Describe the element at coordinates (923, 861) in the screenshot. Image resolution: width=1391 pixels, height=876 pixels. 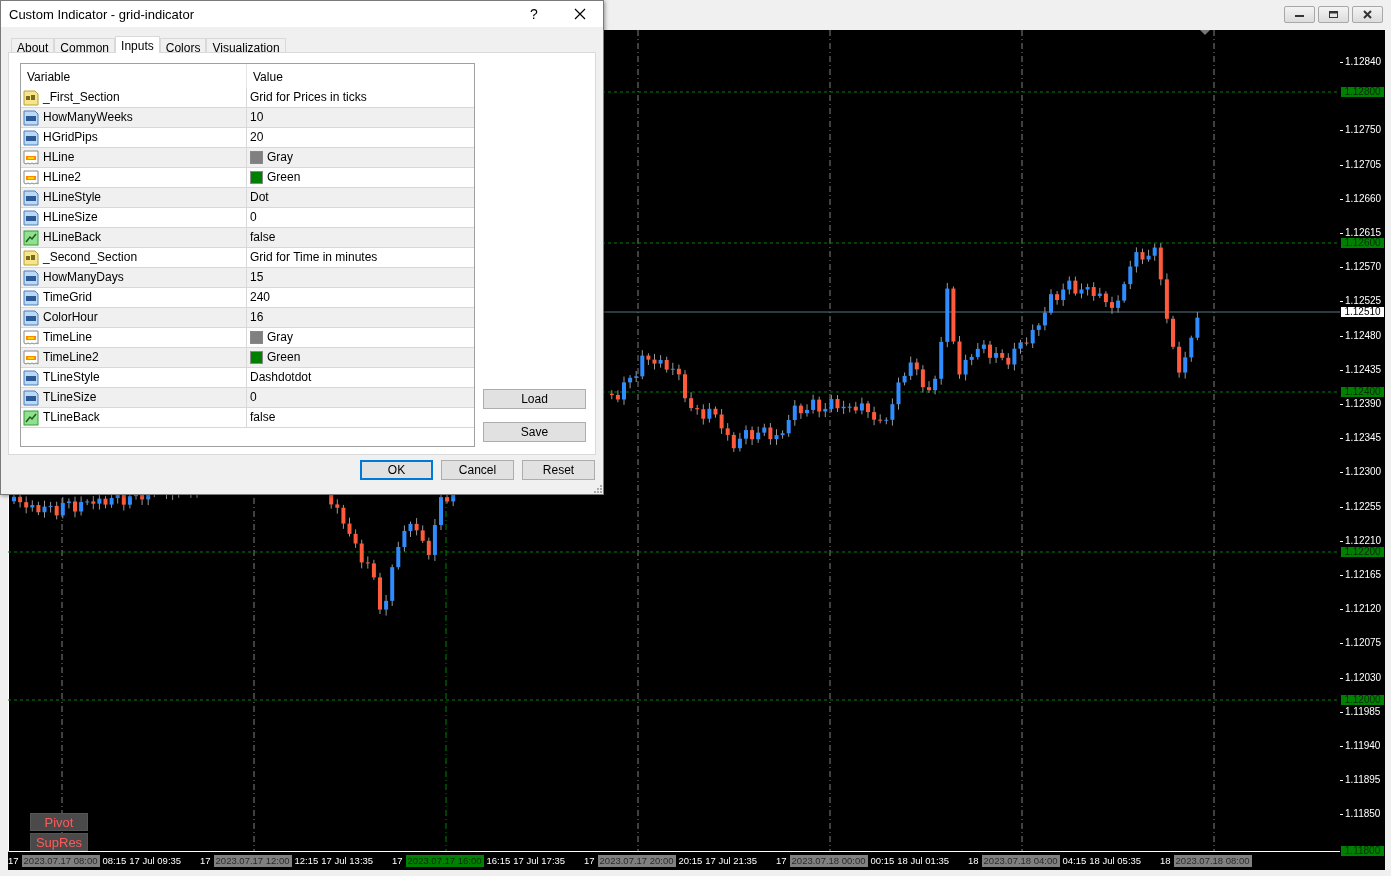
I see `time-label: 18 Jul 01:35` at that location.